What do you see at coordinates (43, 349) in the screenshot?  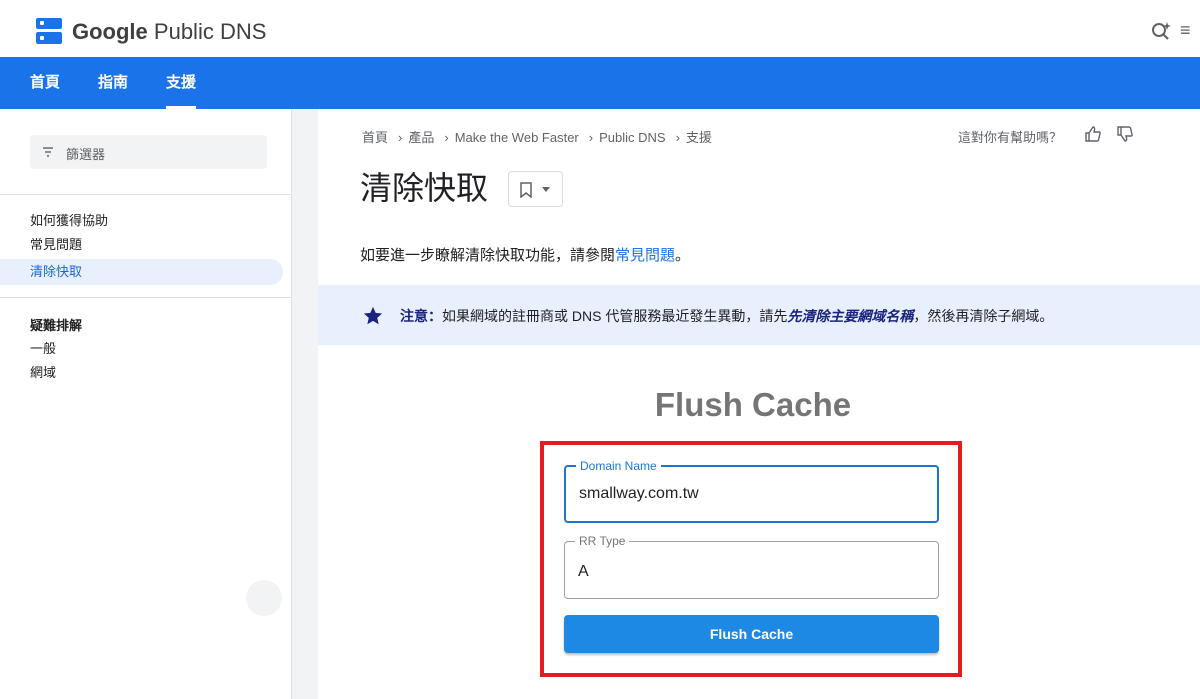 I see `sidebar-item-general: 一般` at bounding box center [43, 349].